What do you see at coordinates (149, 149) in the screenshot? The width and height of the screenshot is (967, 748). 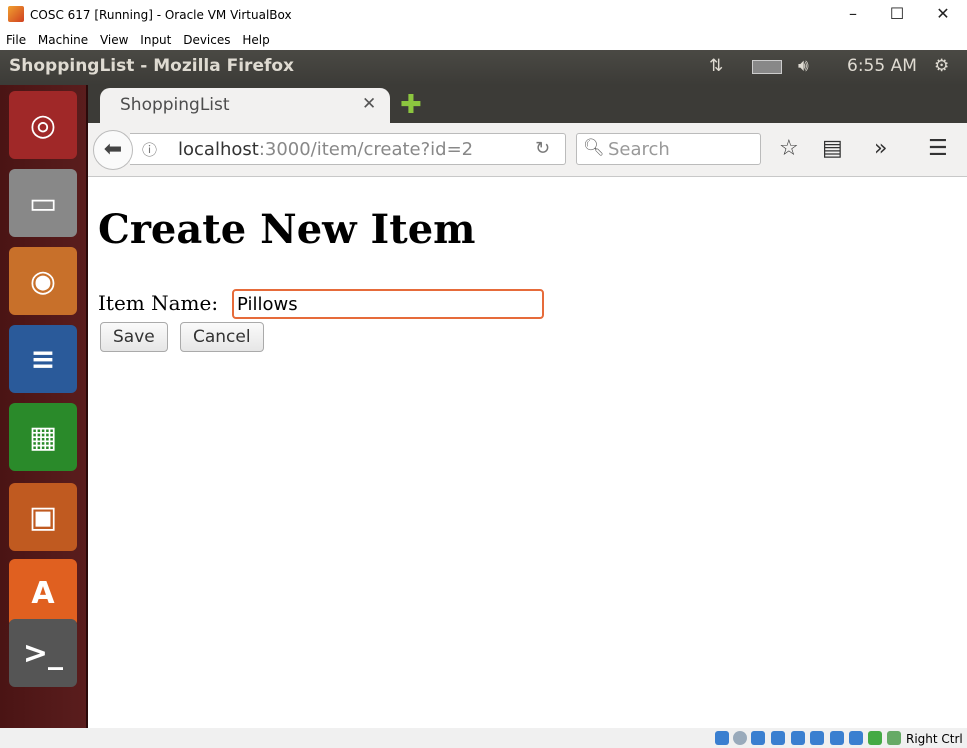 I see `site-info-icon: ⓘ` at bounding box center [149, 149].